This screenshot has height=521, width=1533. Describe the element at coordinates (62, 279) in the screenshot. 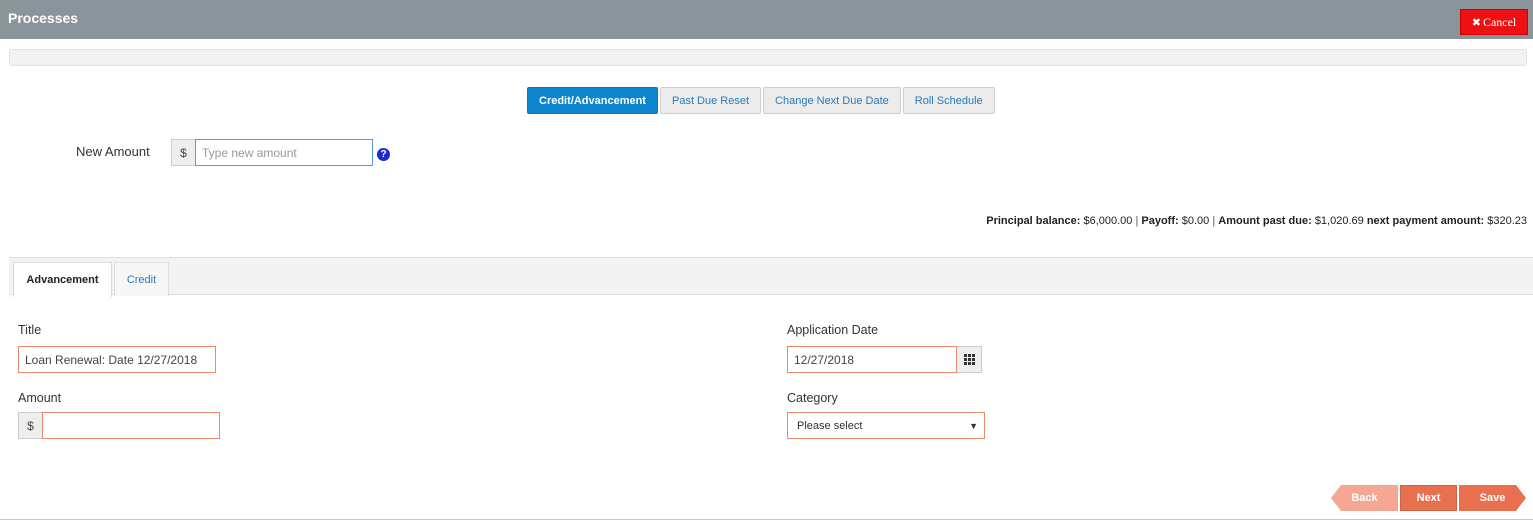

I see `tab-advancement: Advancement` at that location.